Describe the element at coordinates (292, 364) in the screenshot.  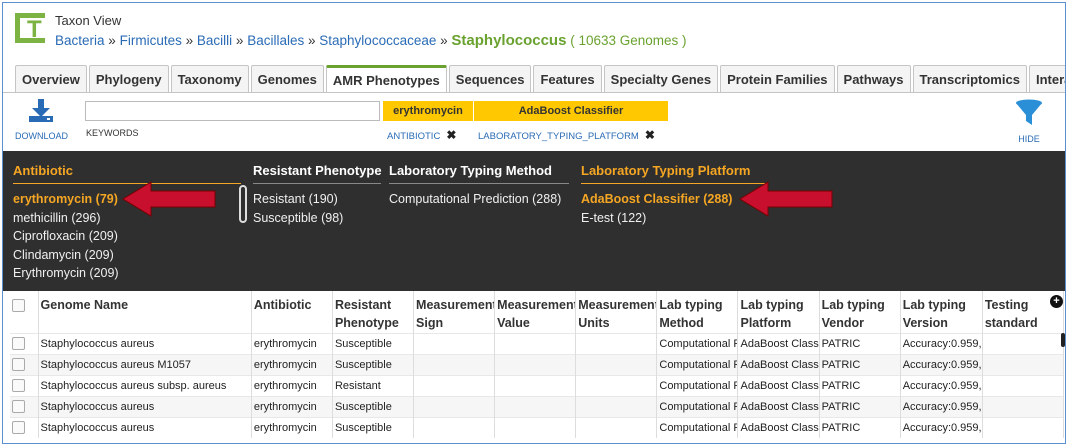
I see `cell: erythromycin` at that location.